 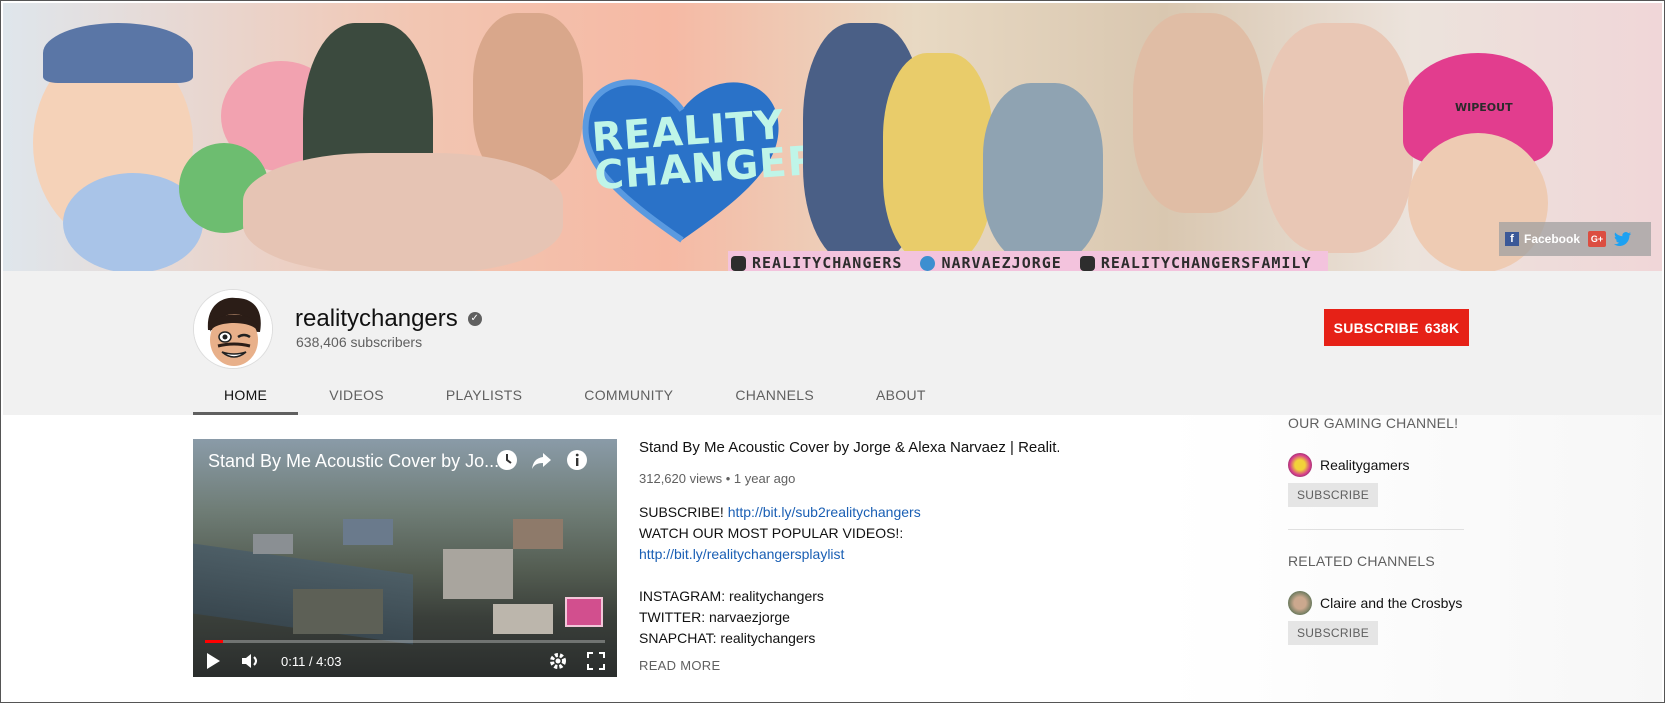 I want to click on info-icon, so click(x=577, y=461).